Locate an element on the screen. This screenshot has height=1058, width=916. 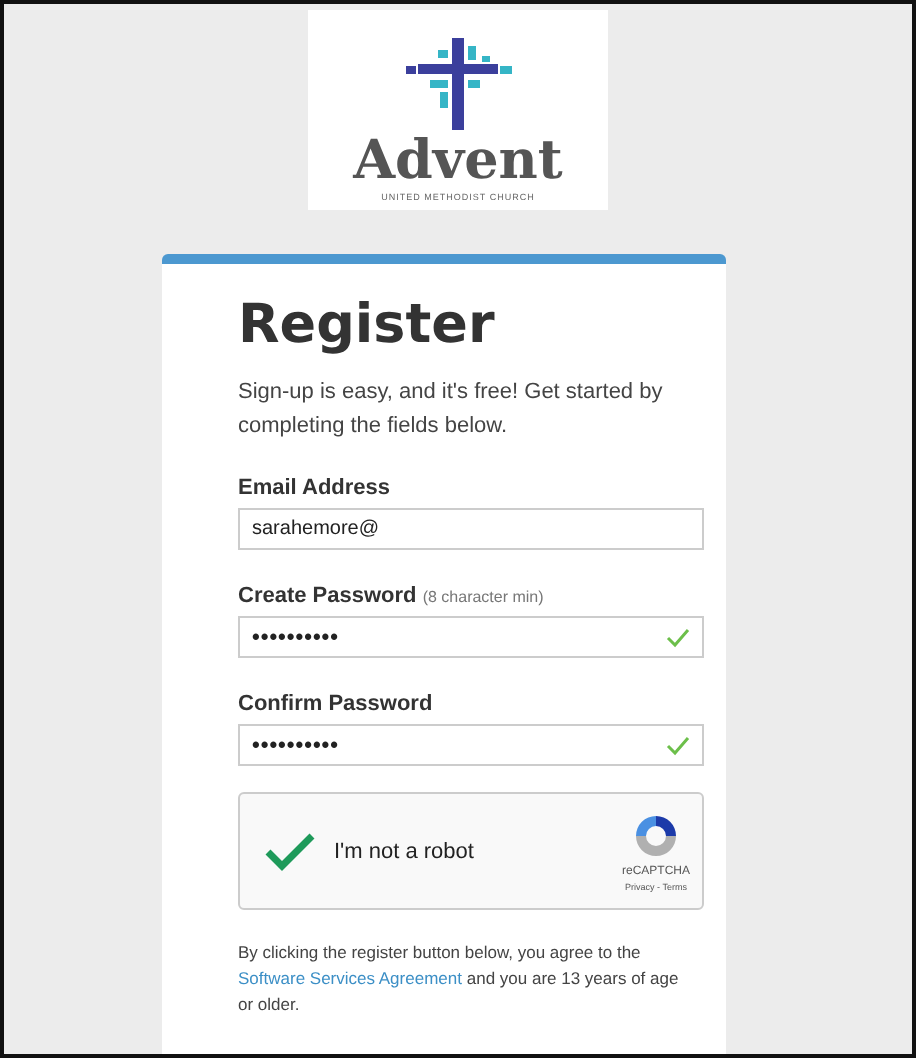
captcha-check-icon is located at coordinates (290, 851).